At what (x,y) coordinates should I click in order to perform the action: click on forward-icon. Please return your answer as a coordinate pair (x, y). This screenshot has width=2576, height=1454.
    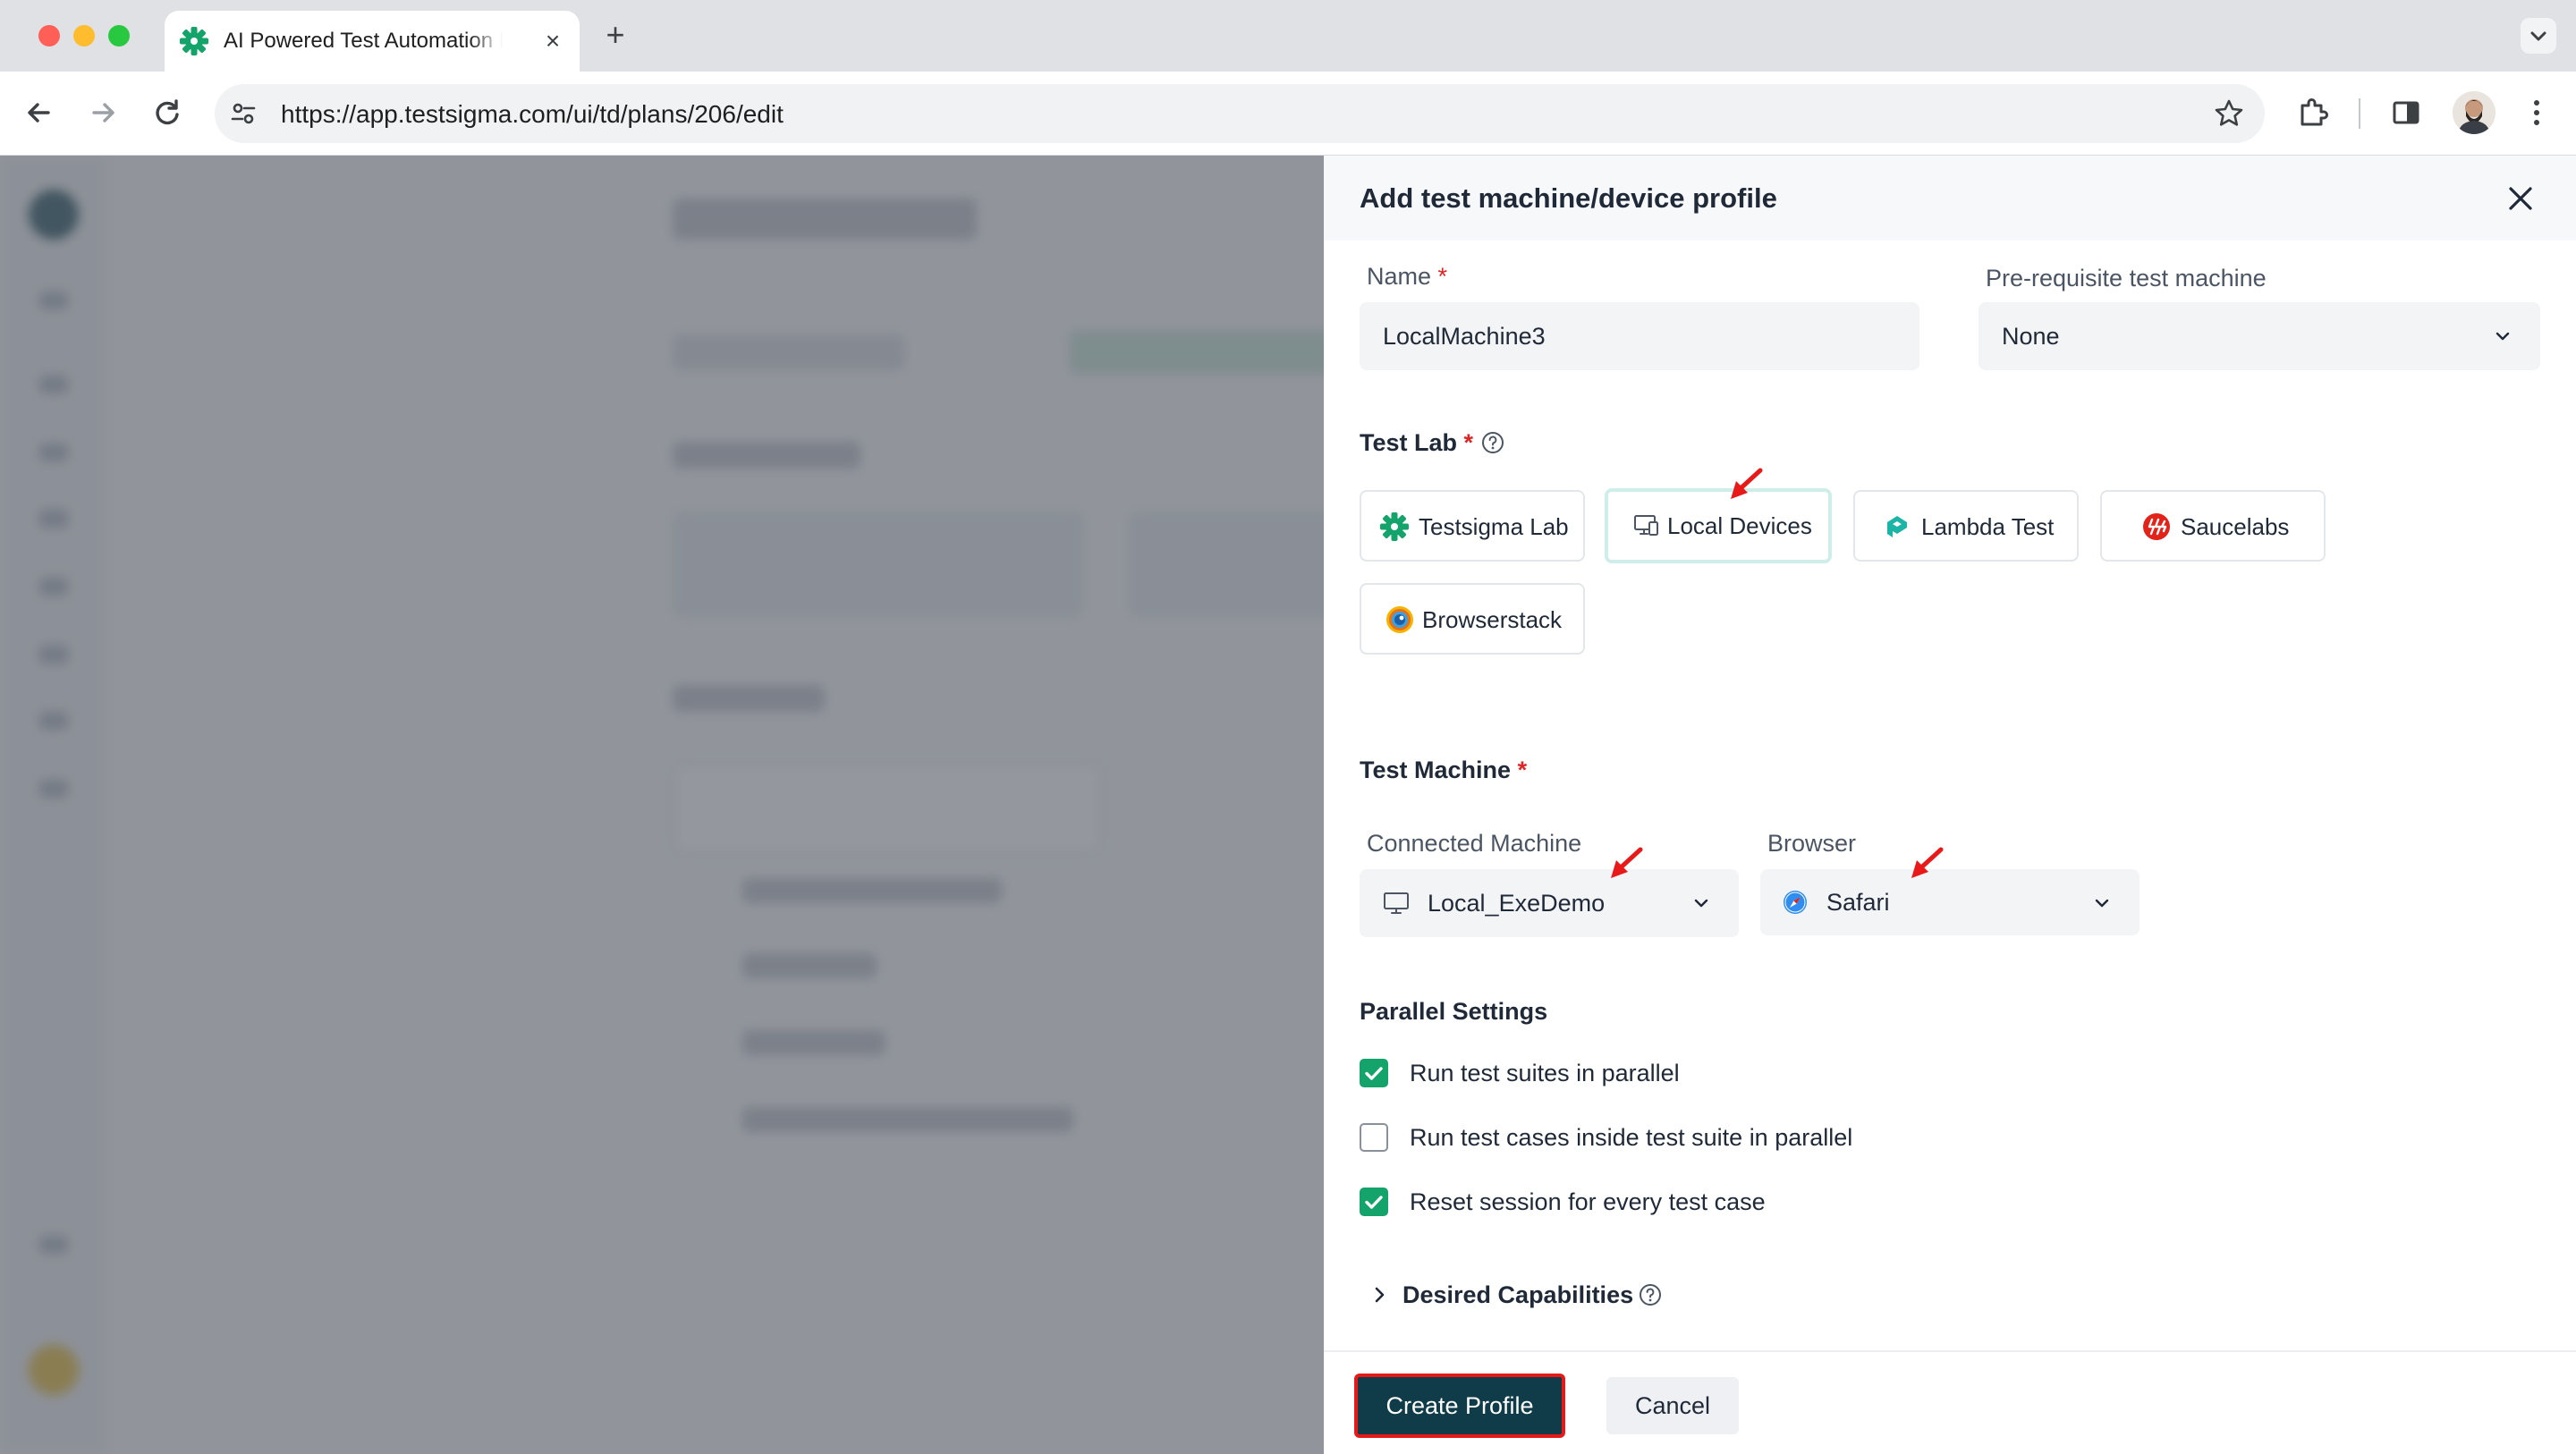
    Looking at the image, I should click on (102, 112).